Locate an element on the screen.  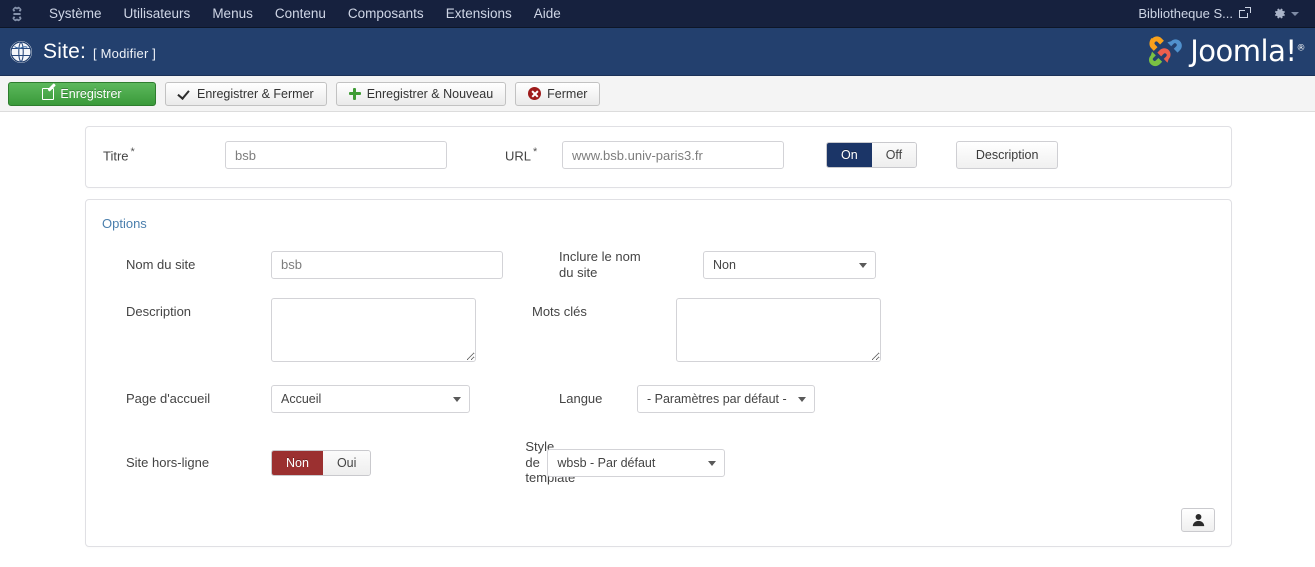
page-accueil-label: Page d'accueil is located at coordinates (168, 399).